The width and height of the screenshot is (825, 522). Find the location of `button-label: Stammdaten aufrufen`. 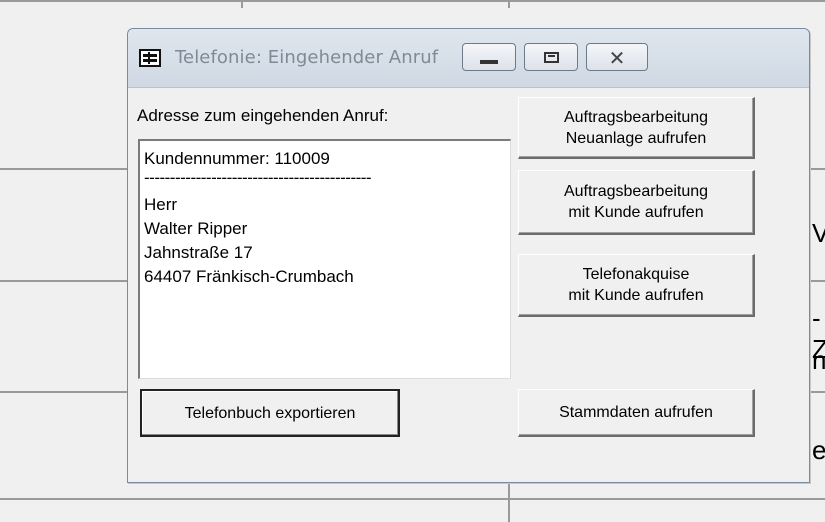

button-label: Stammdaten aufrufen is located at coordinates (636, 412).